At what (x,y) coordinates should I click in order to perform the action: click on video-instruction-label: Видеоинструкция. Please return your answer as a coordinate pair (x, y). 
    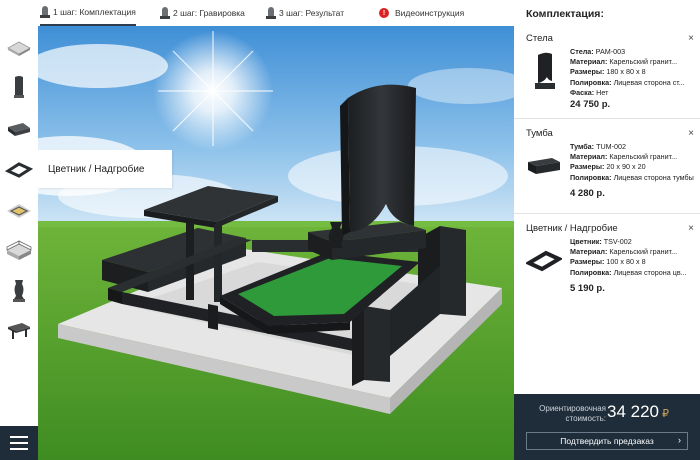
    Looking at the image, I should click on (430, 13).